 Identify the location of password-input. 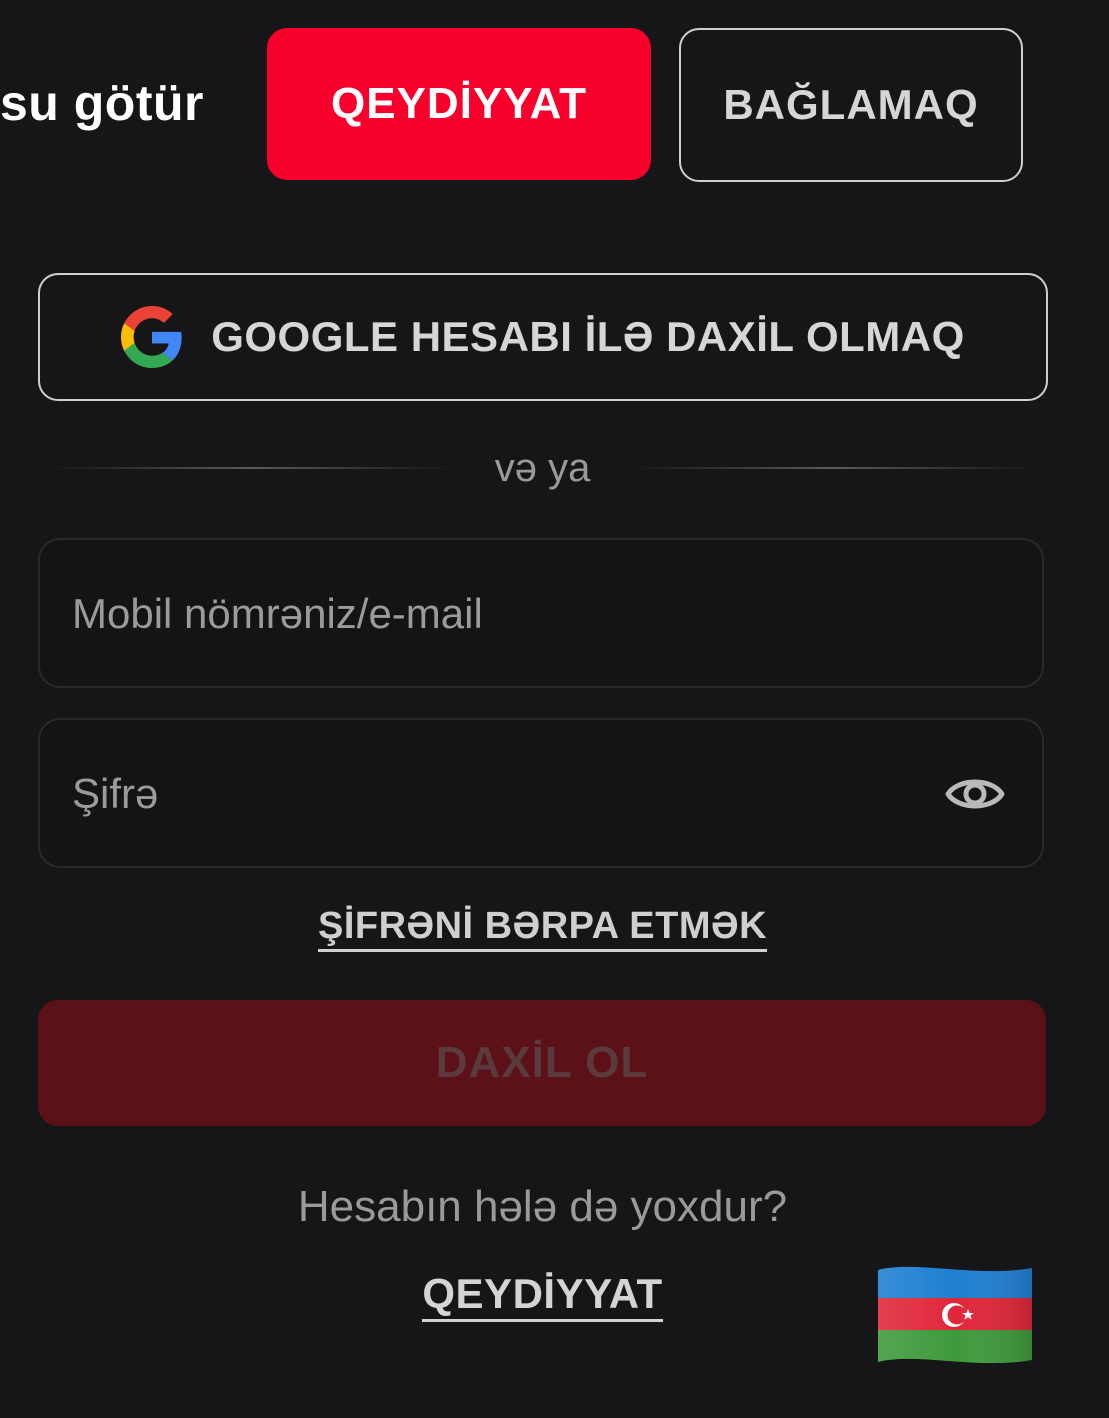
(502, 794).